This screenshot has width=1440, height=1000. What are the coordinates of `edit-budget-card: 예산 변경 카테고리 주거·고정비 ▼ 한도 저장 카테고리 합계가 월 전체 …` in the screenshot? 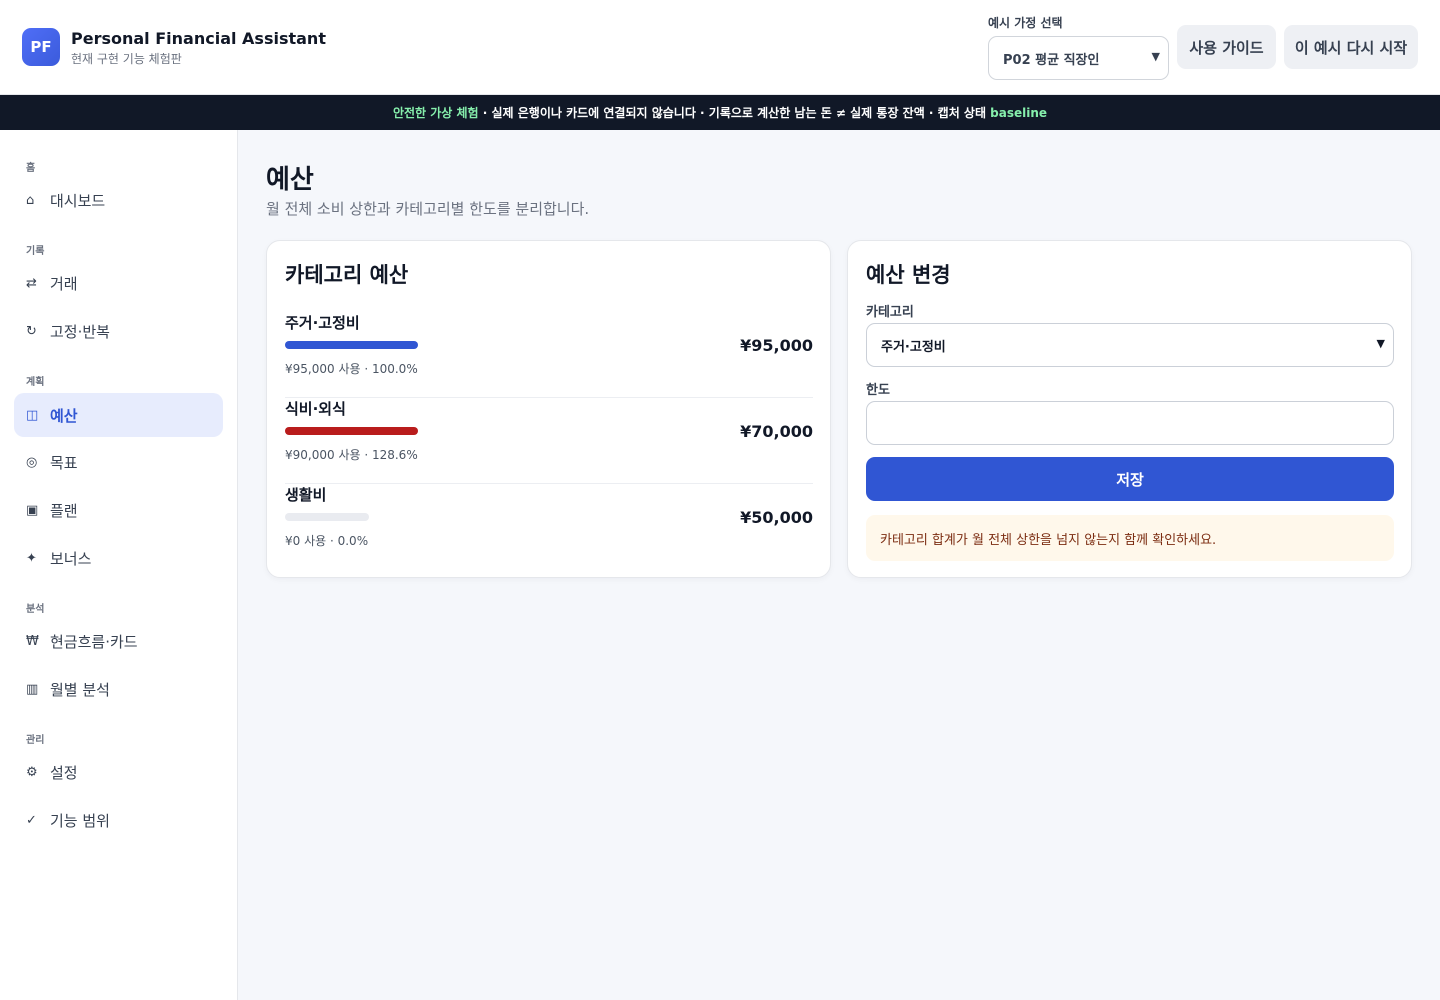 It's located at (1129, 409).